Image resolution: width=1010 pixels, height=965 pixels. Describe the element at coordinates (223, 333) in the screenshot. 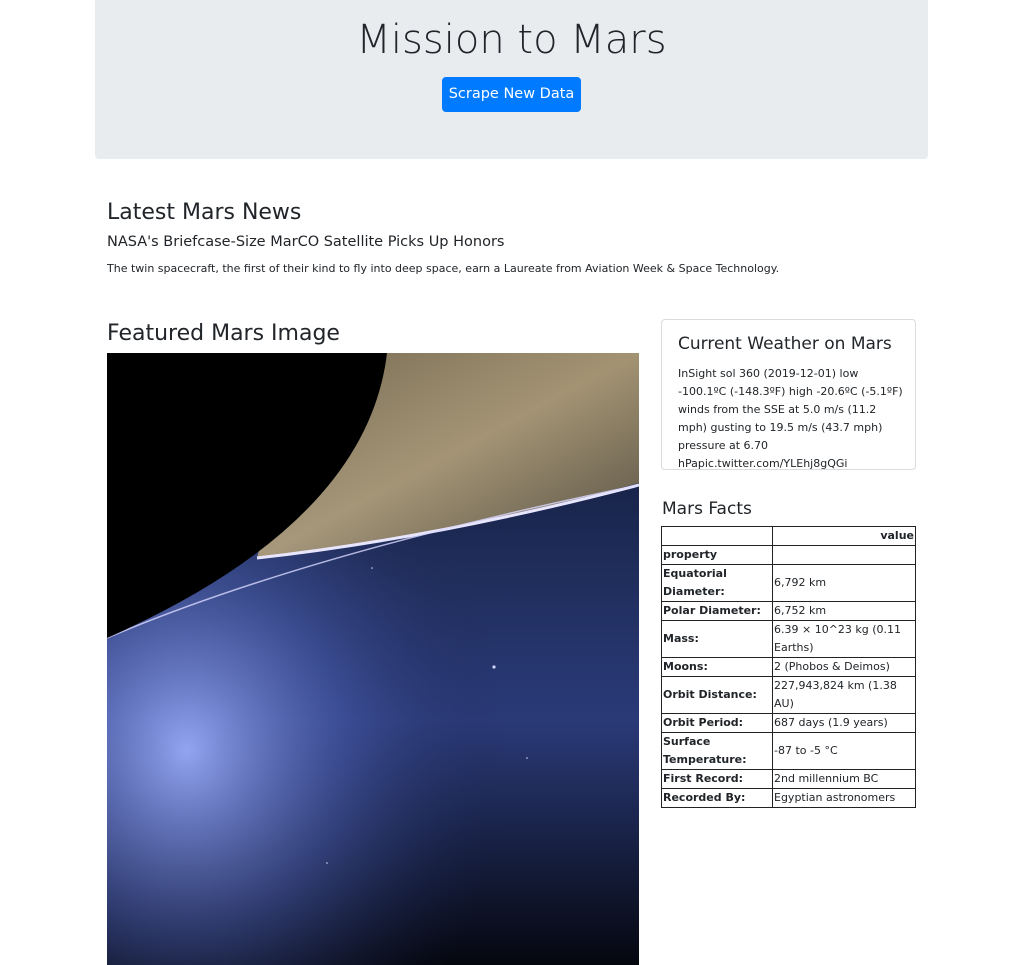

I see `featured-image-title: Featured Mars Image` at that location.